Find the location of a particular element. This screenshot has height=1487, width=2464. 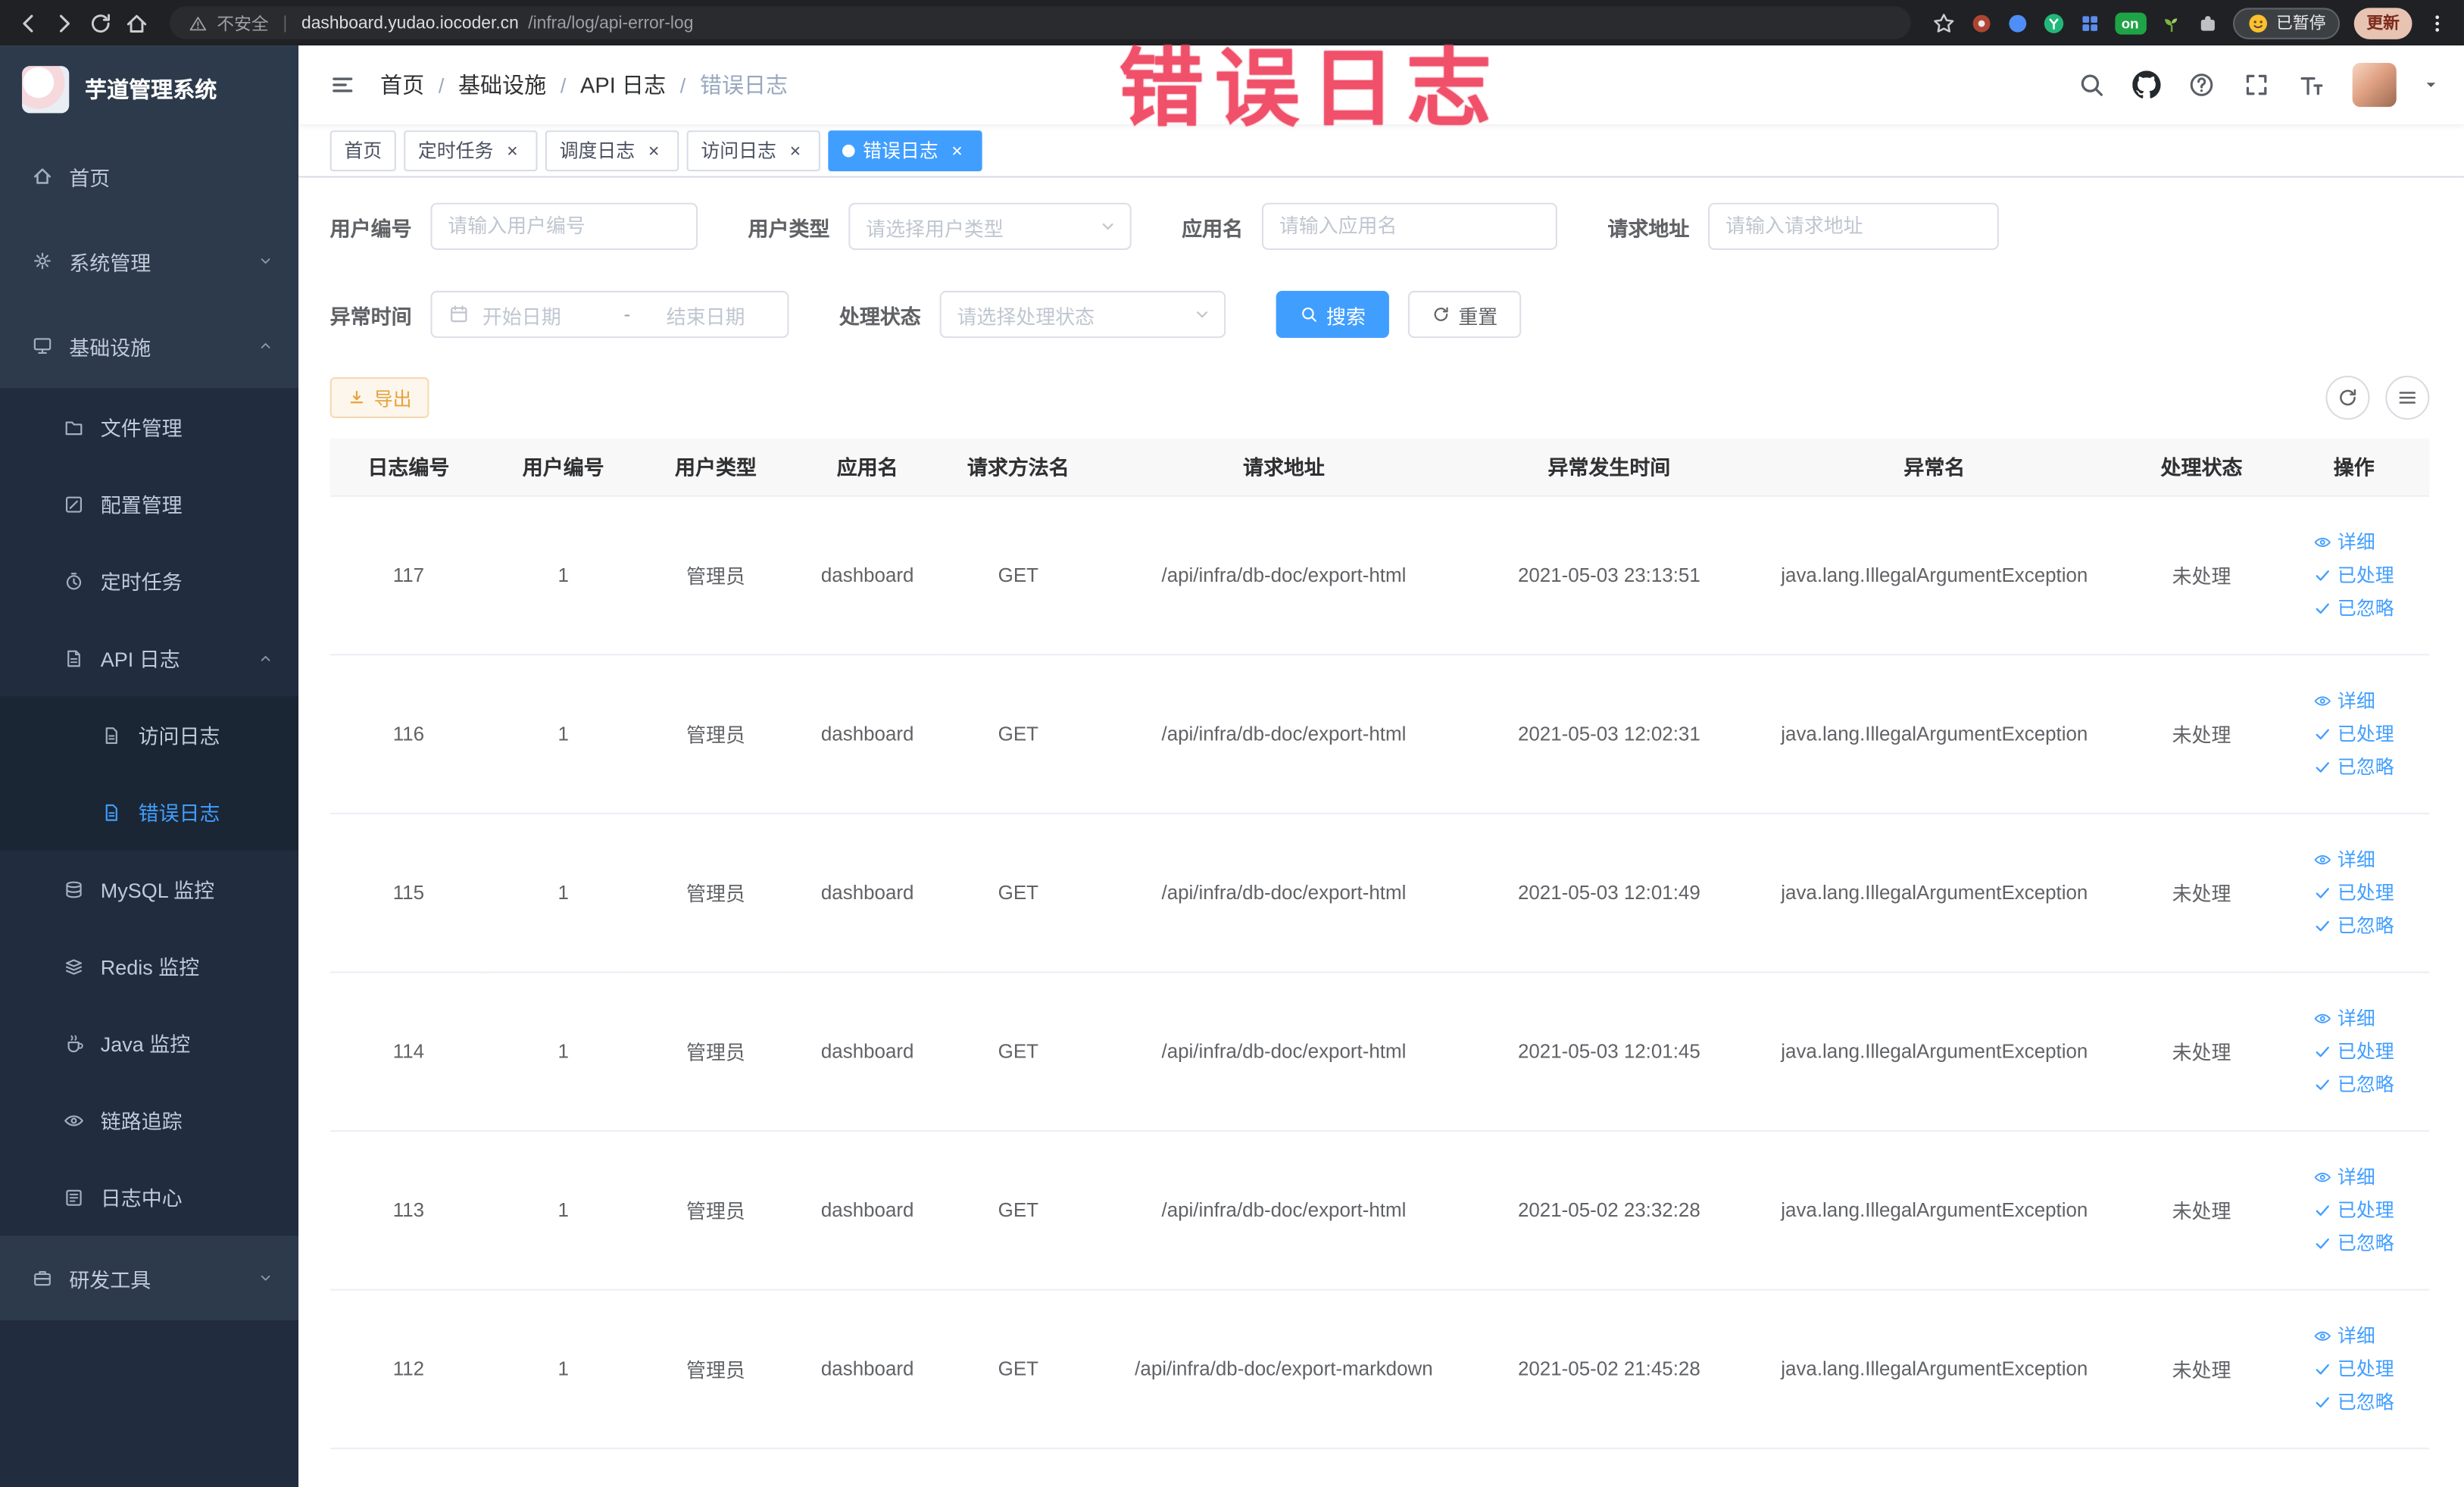

browser-reload-icon is located at coordinates (100, 22).